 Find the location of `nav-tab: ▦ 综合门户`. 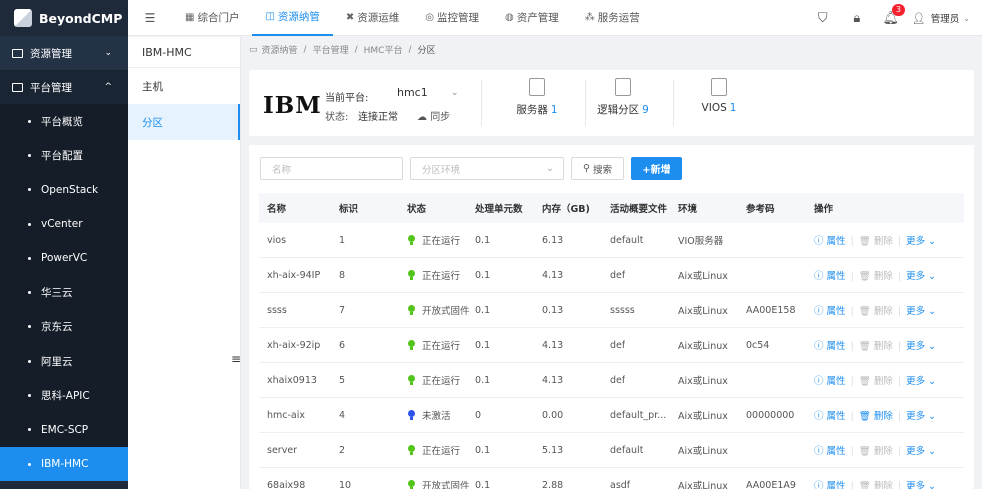

nav-tab: ▦ 综合门户 is located at coordinates (212, 18).